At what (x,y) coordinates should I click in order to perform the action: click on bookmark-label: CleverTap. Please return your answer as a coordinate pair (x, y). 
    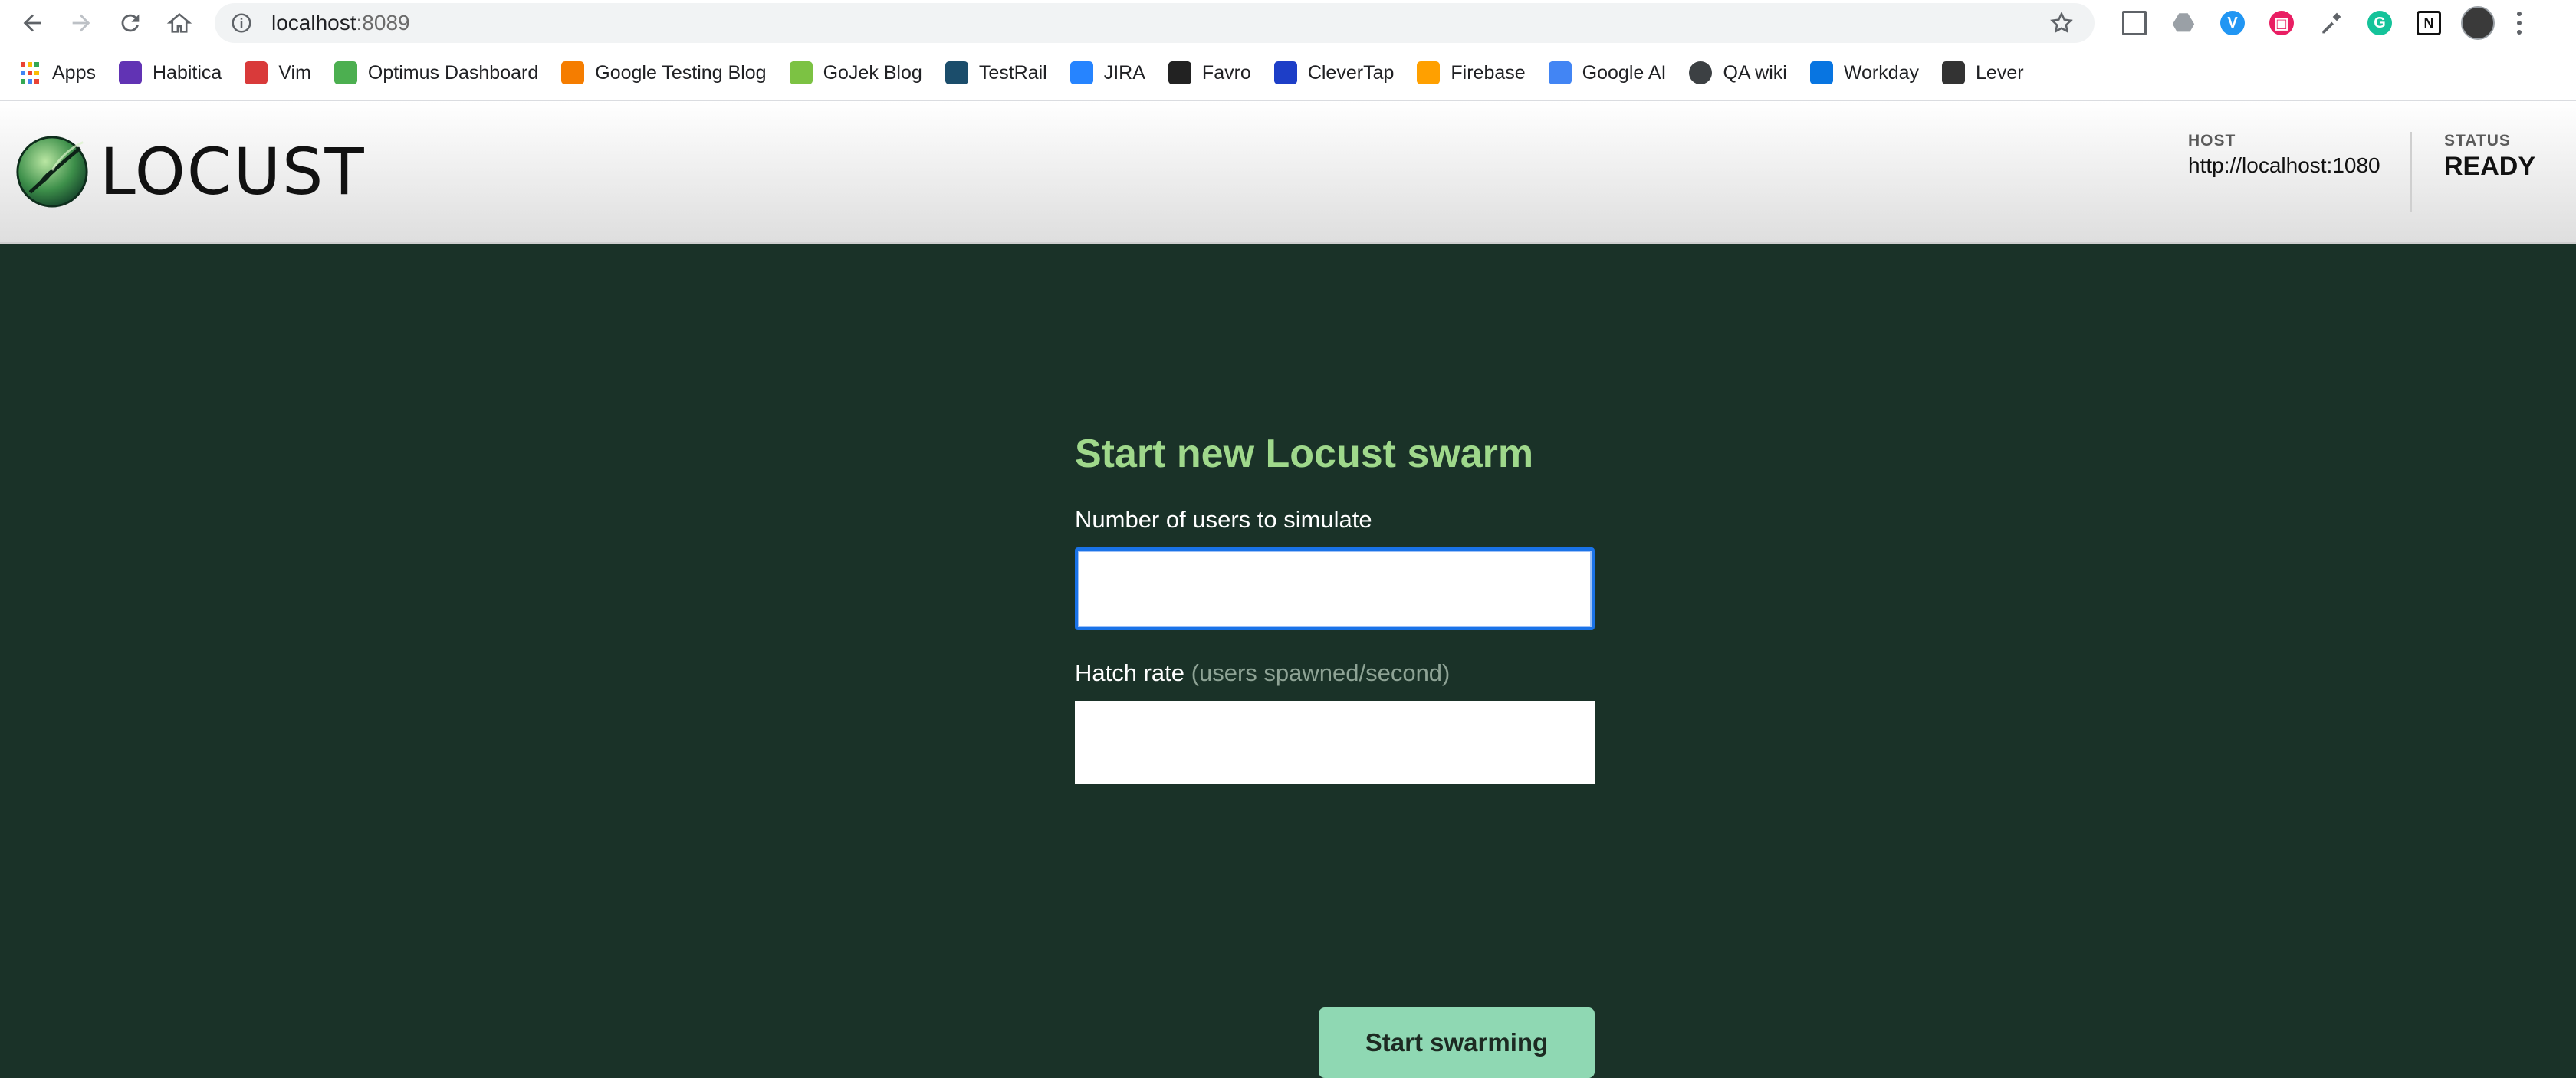
    Looking at the image, I should click on (1351, 72).